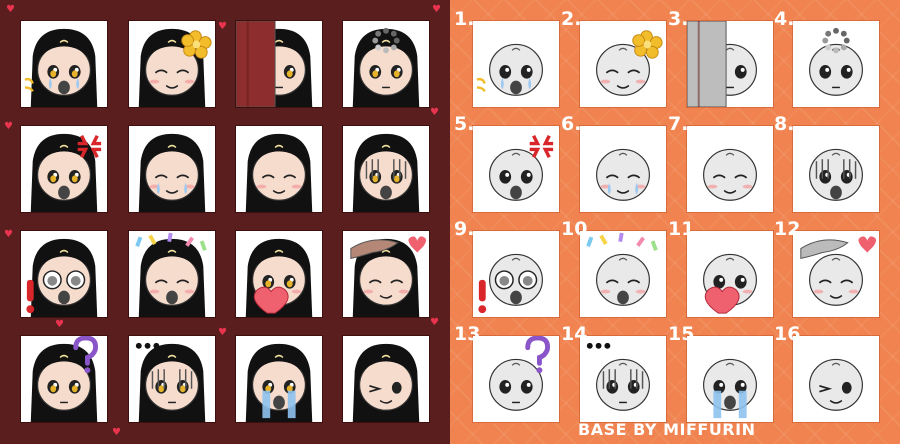 The height and width of the screenshot is (444, 900). Describe the element at coordinates (787, 229) in the screenshot. I see `emote-number: 12` at that location.